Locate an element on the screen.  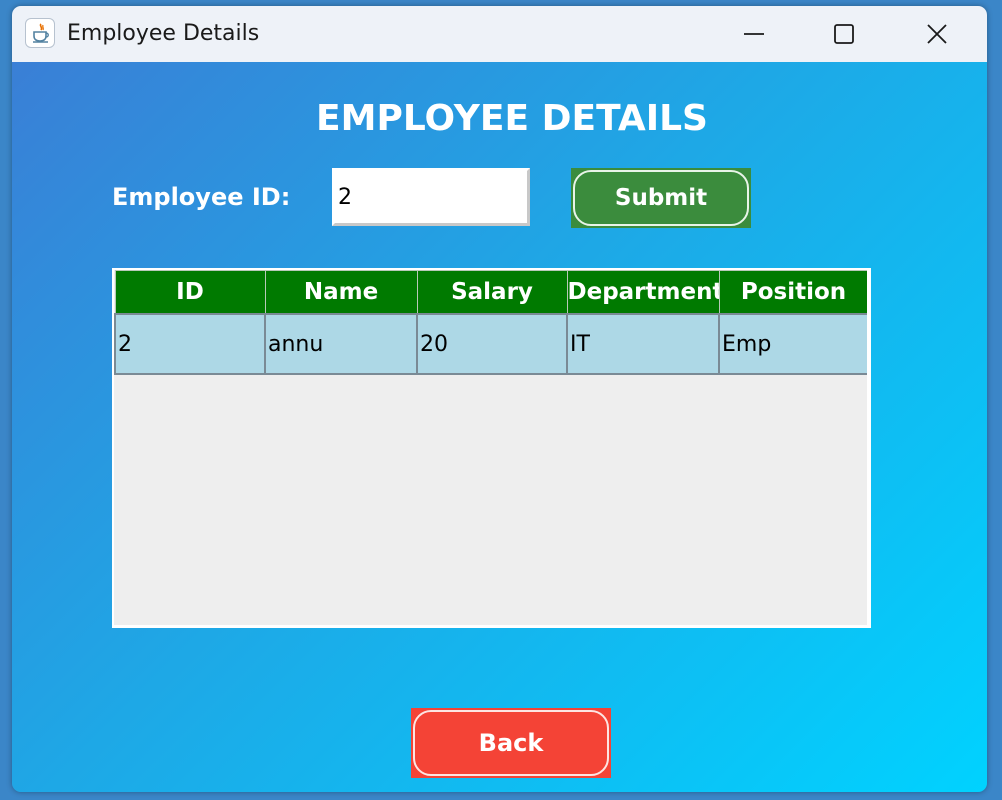
back-button: Back is located at coordinates (511, 743).